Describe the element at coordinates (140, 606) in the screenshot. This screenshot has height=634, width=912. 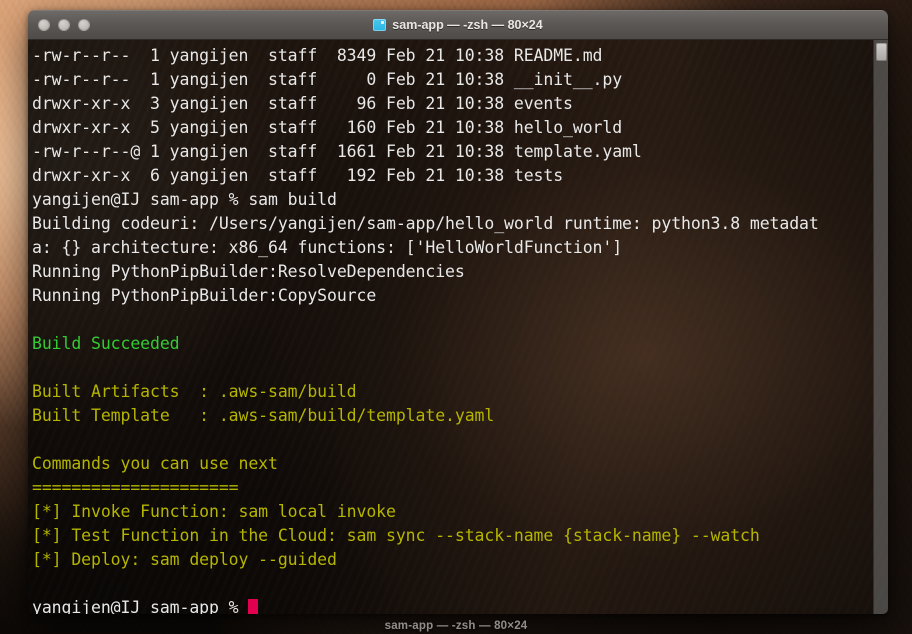
I see `terminal-line-text: yangijen@IJ sam-app %` at that location.